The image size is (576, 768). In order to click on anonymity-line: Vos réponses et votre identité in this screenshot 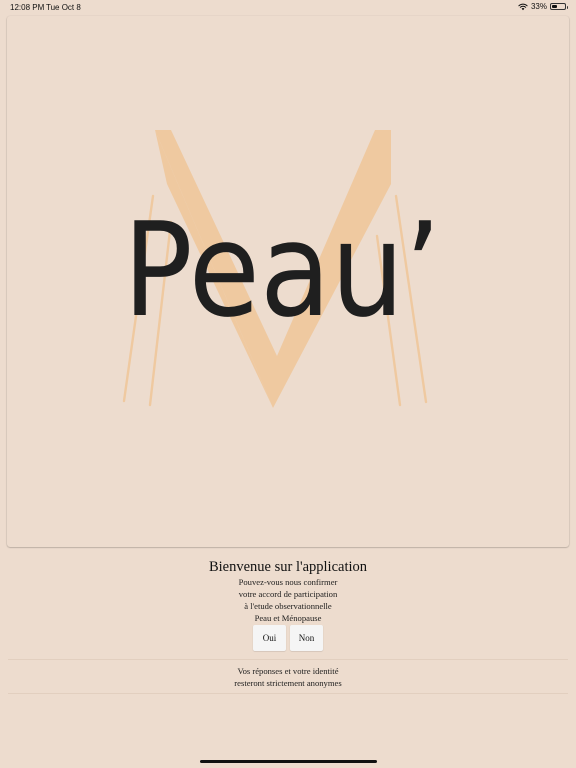, I will do `click(288, 671)`.